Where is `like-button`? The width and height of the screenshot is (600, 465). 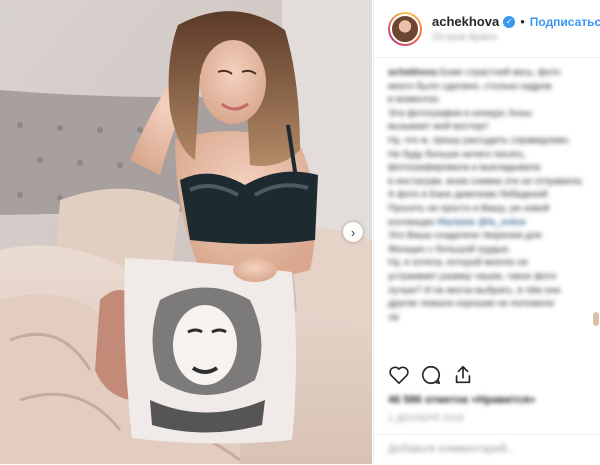 like-button is located at coordinates (399, 375).